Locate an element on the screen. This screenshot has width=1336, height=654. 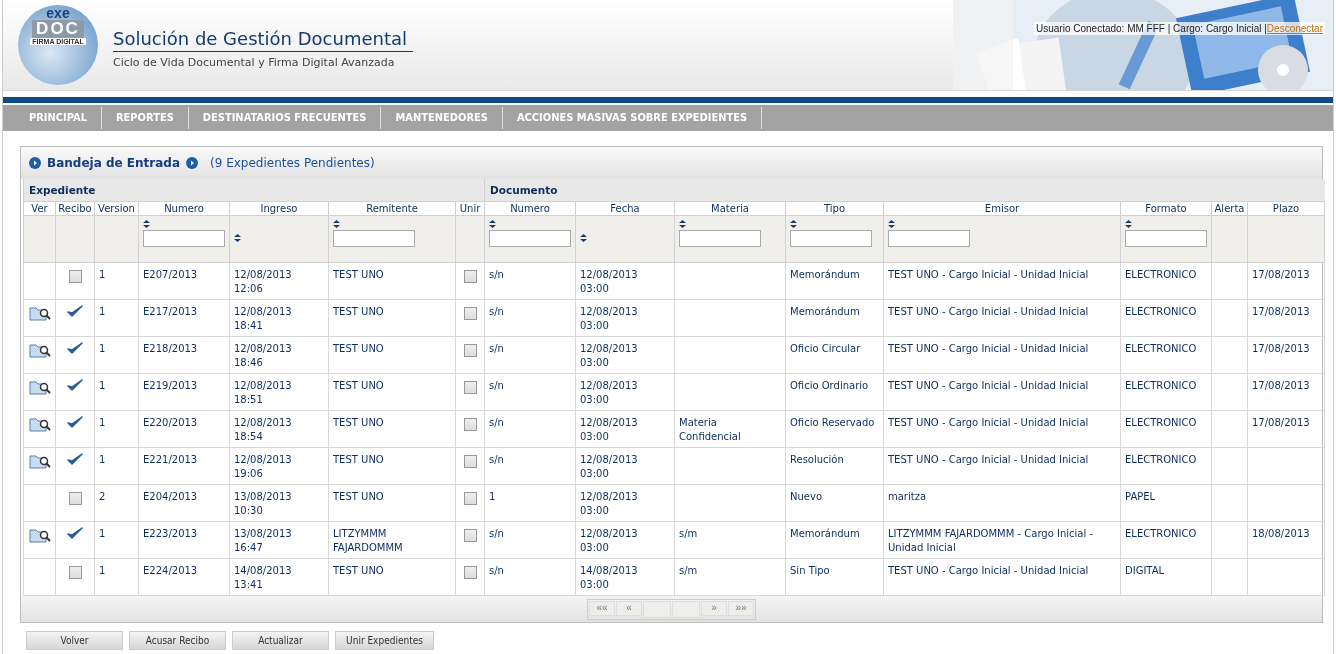
table-cell: Oficio Ordinario is located at coordinates (829, 386).